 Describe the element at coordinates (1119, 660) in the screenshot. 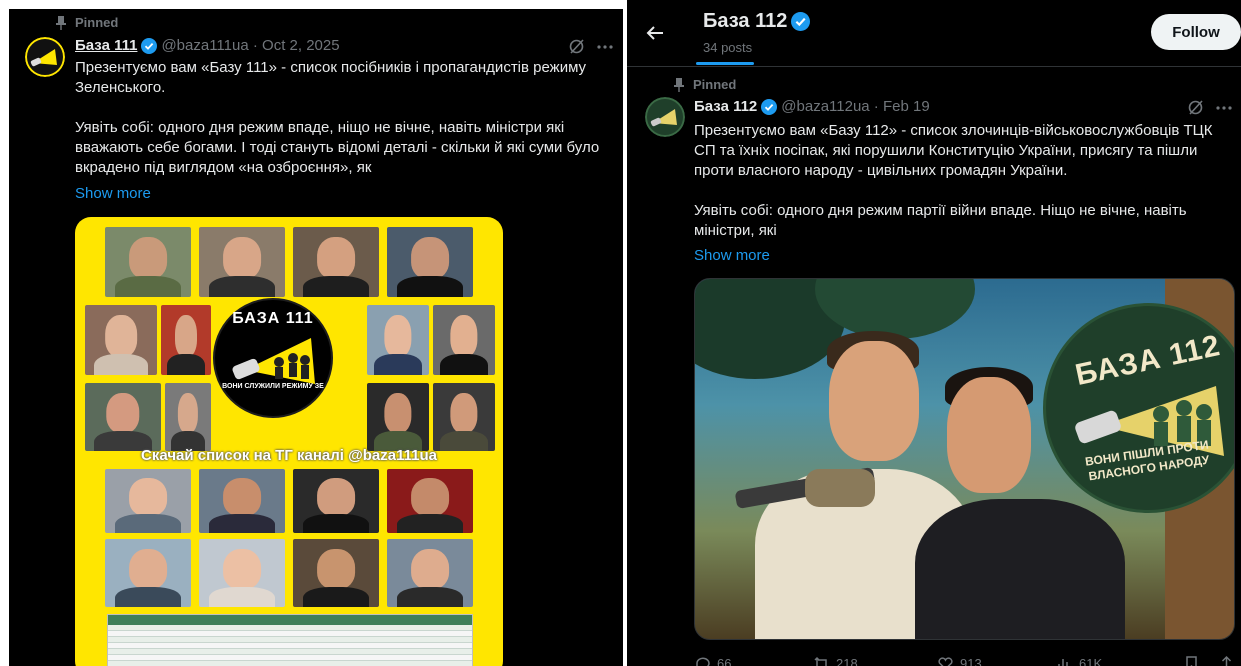

I see `views-button: 61K` at that location.